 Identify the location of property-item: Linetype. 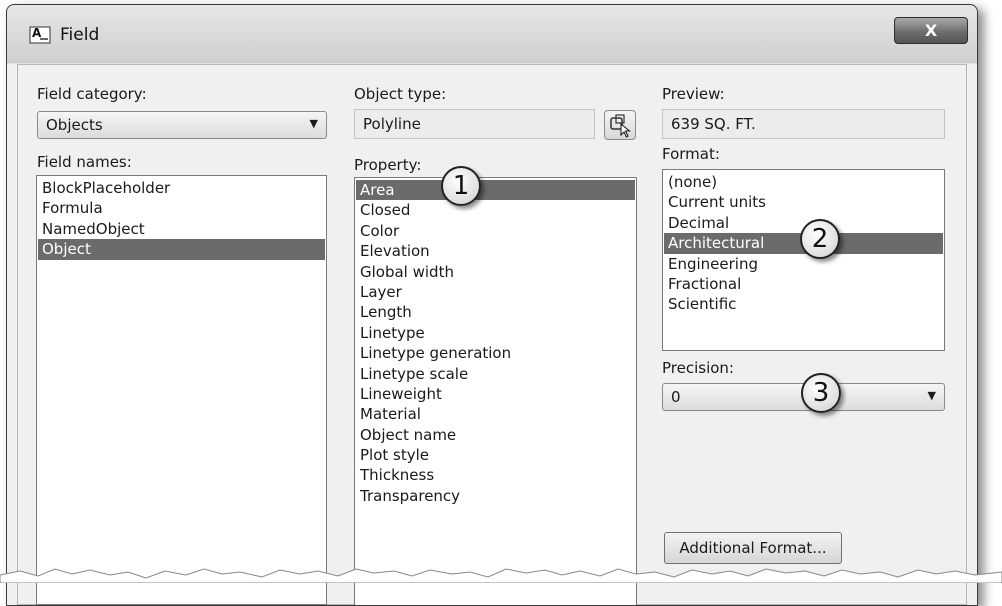
(495, 333).